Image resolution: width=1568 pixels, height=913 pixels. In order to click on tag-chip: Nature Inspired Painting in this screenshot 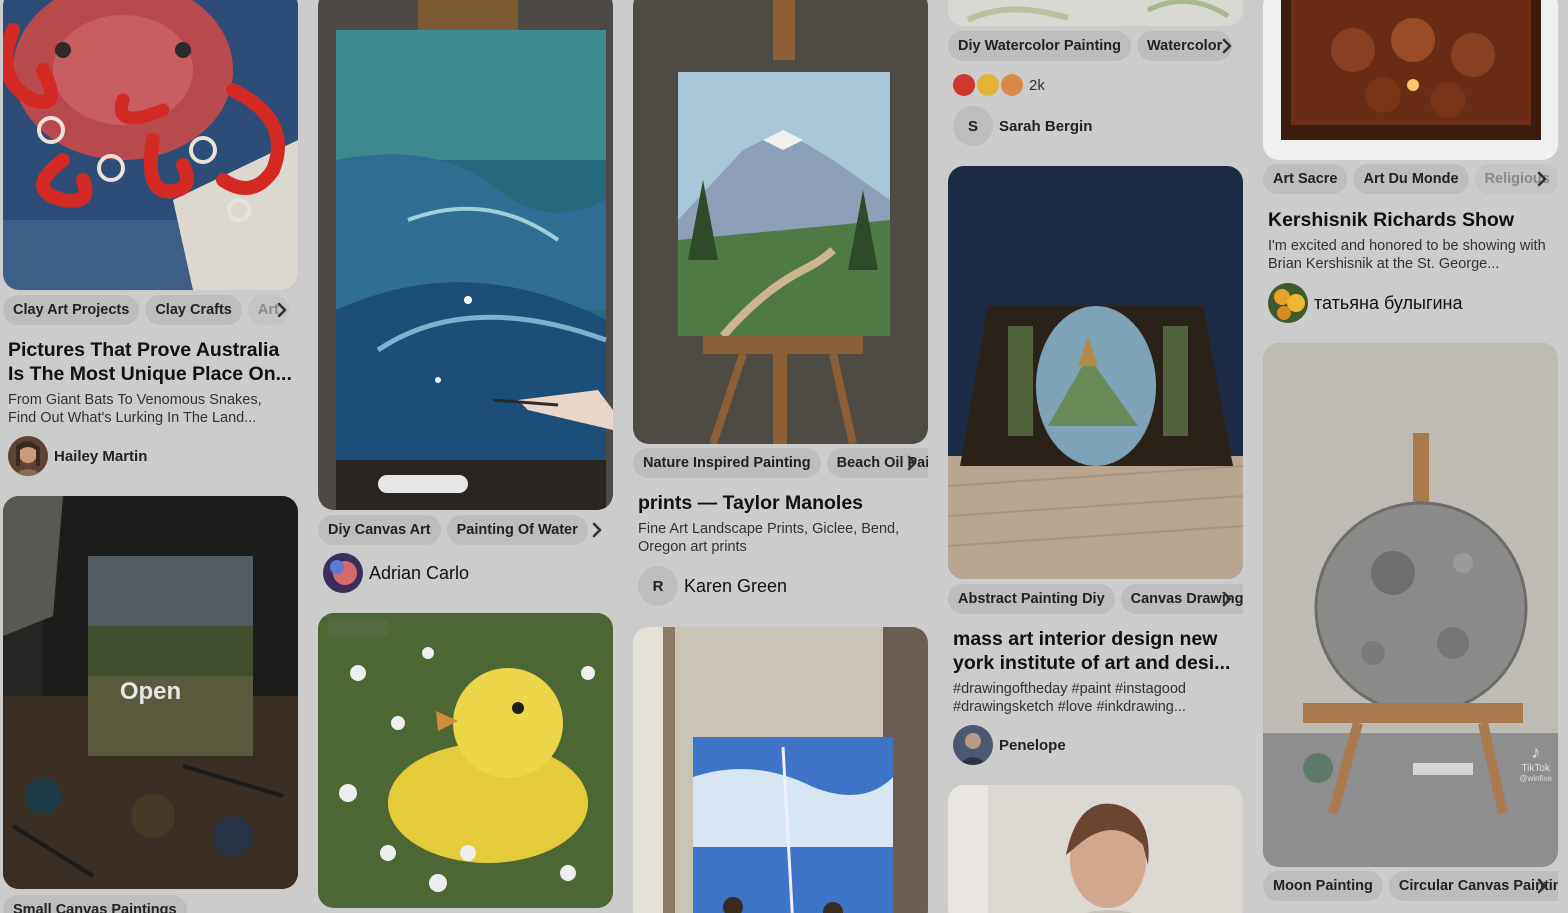, I will do `click(727, 463)`.